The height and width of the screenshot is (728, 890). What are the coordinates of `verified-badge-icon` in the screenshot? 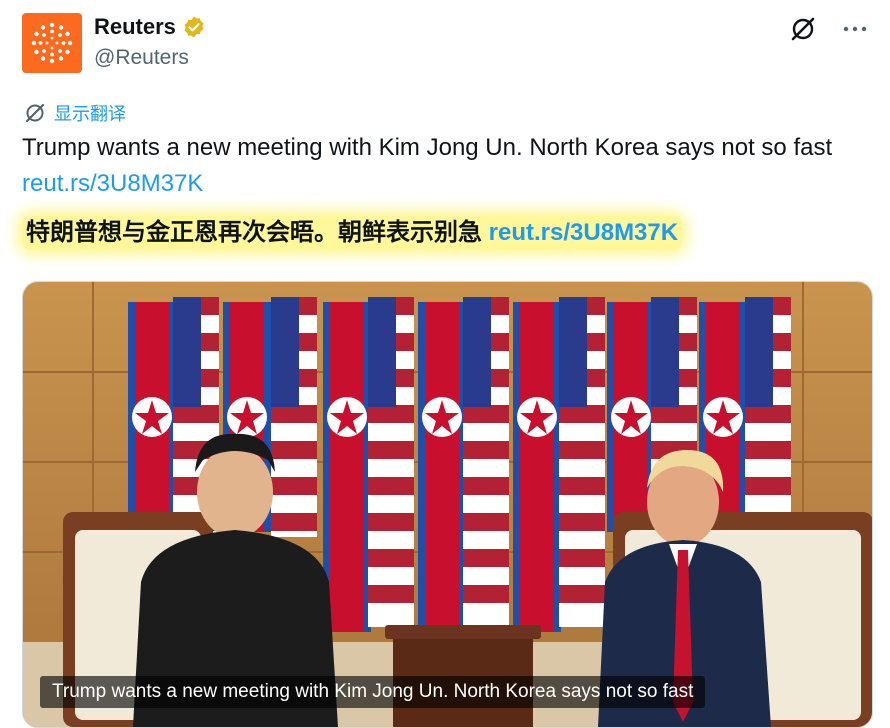 It's located at (194, 27).